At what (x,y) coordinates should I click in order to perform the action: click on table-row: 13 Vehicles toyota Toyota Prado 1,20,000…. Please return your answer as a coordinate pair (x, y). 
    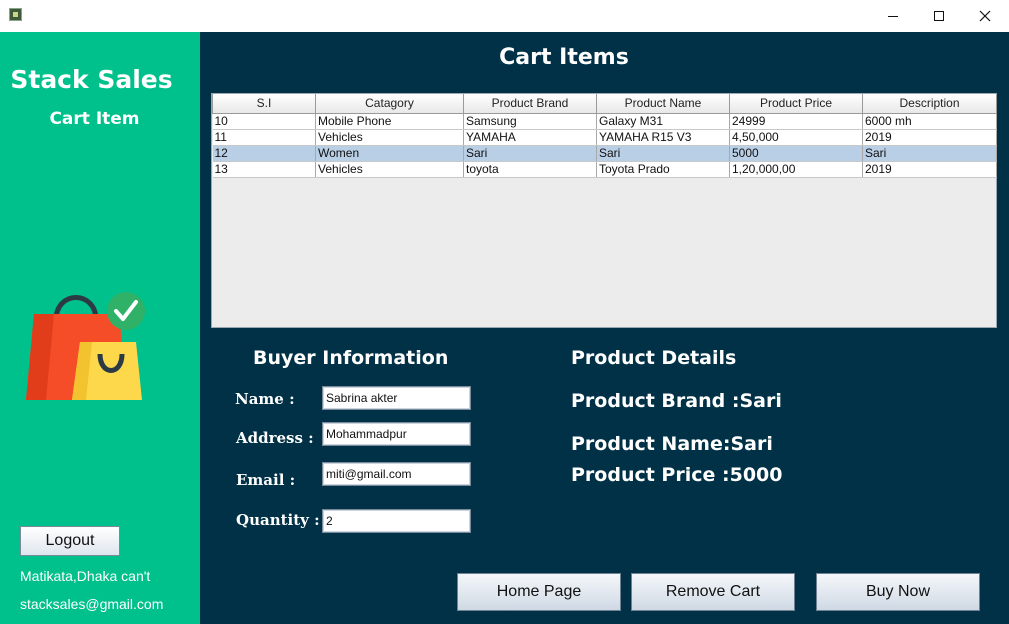
    Looking at the image, I should click on (604, 169).